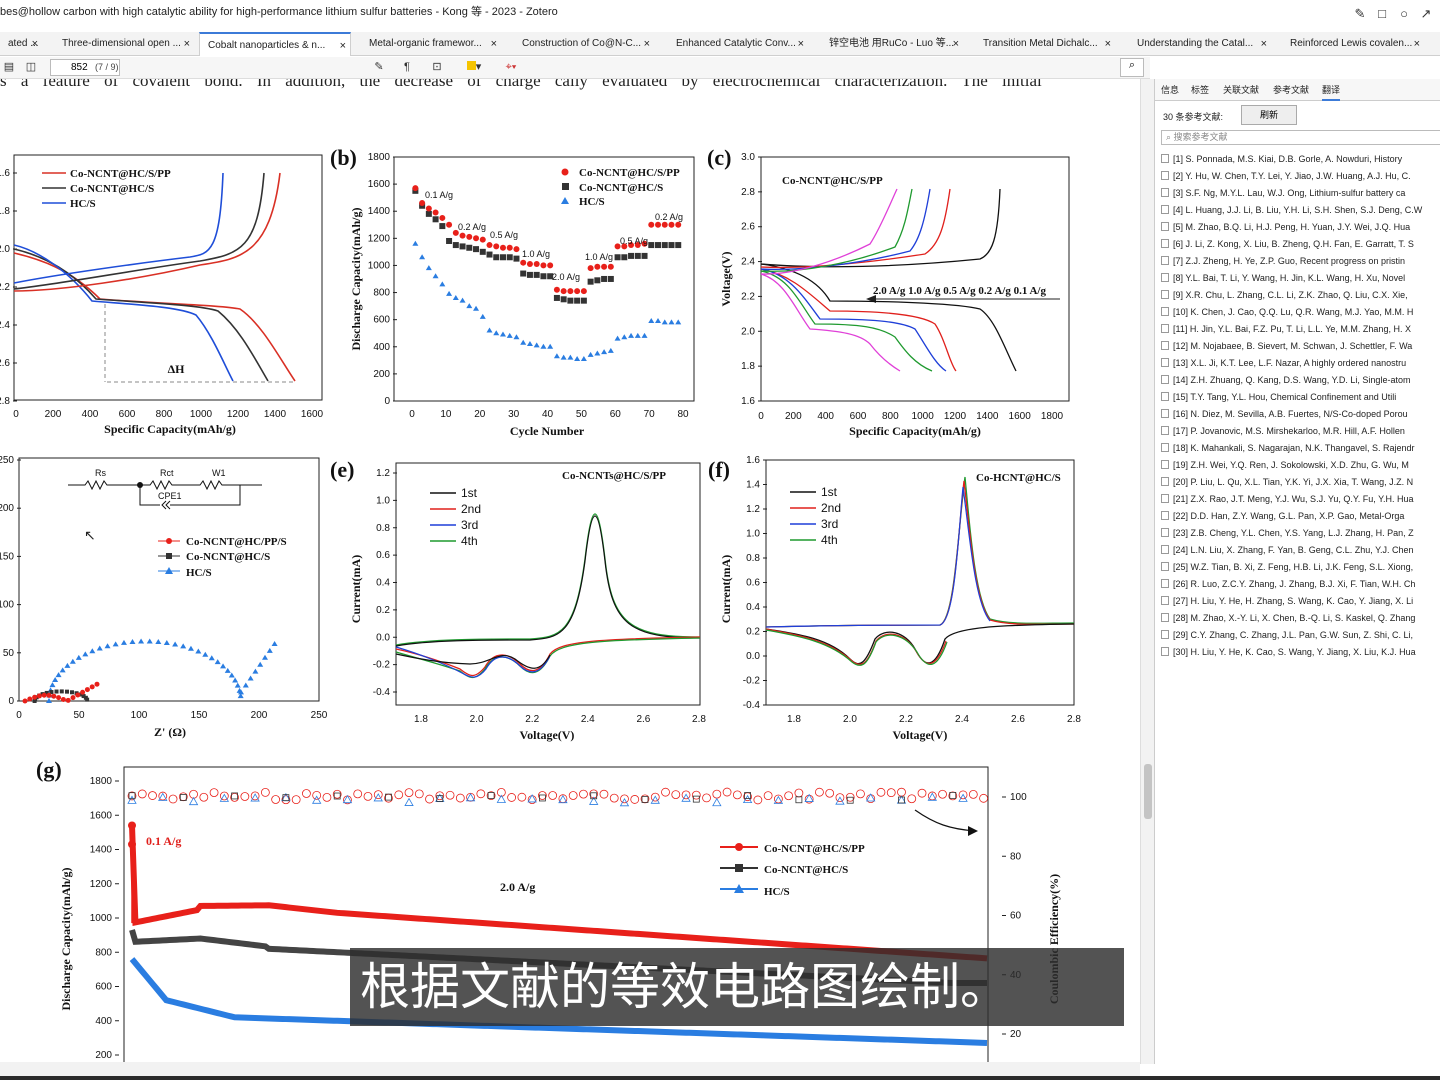 This screenshot has height=1080, width=1440. What do you see at coordinates (1170, 89) in the screenshot?
I see `tab-info: 信息` at bounding box center [1170, 89].